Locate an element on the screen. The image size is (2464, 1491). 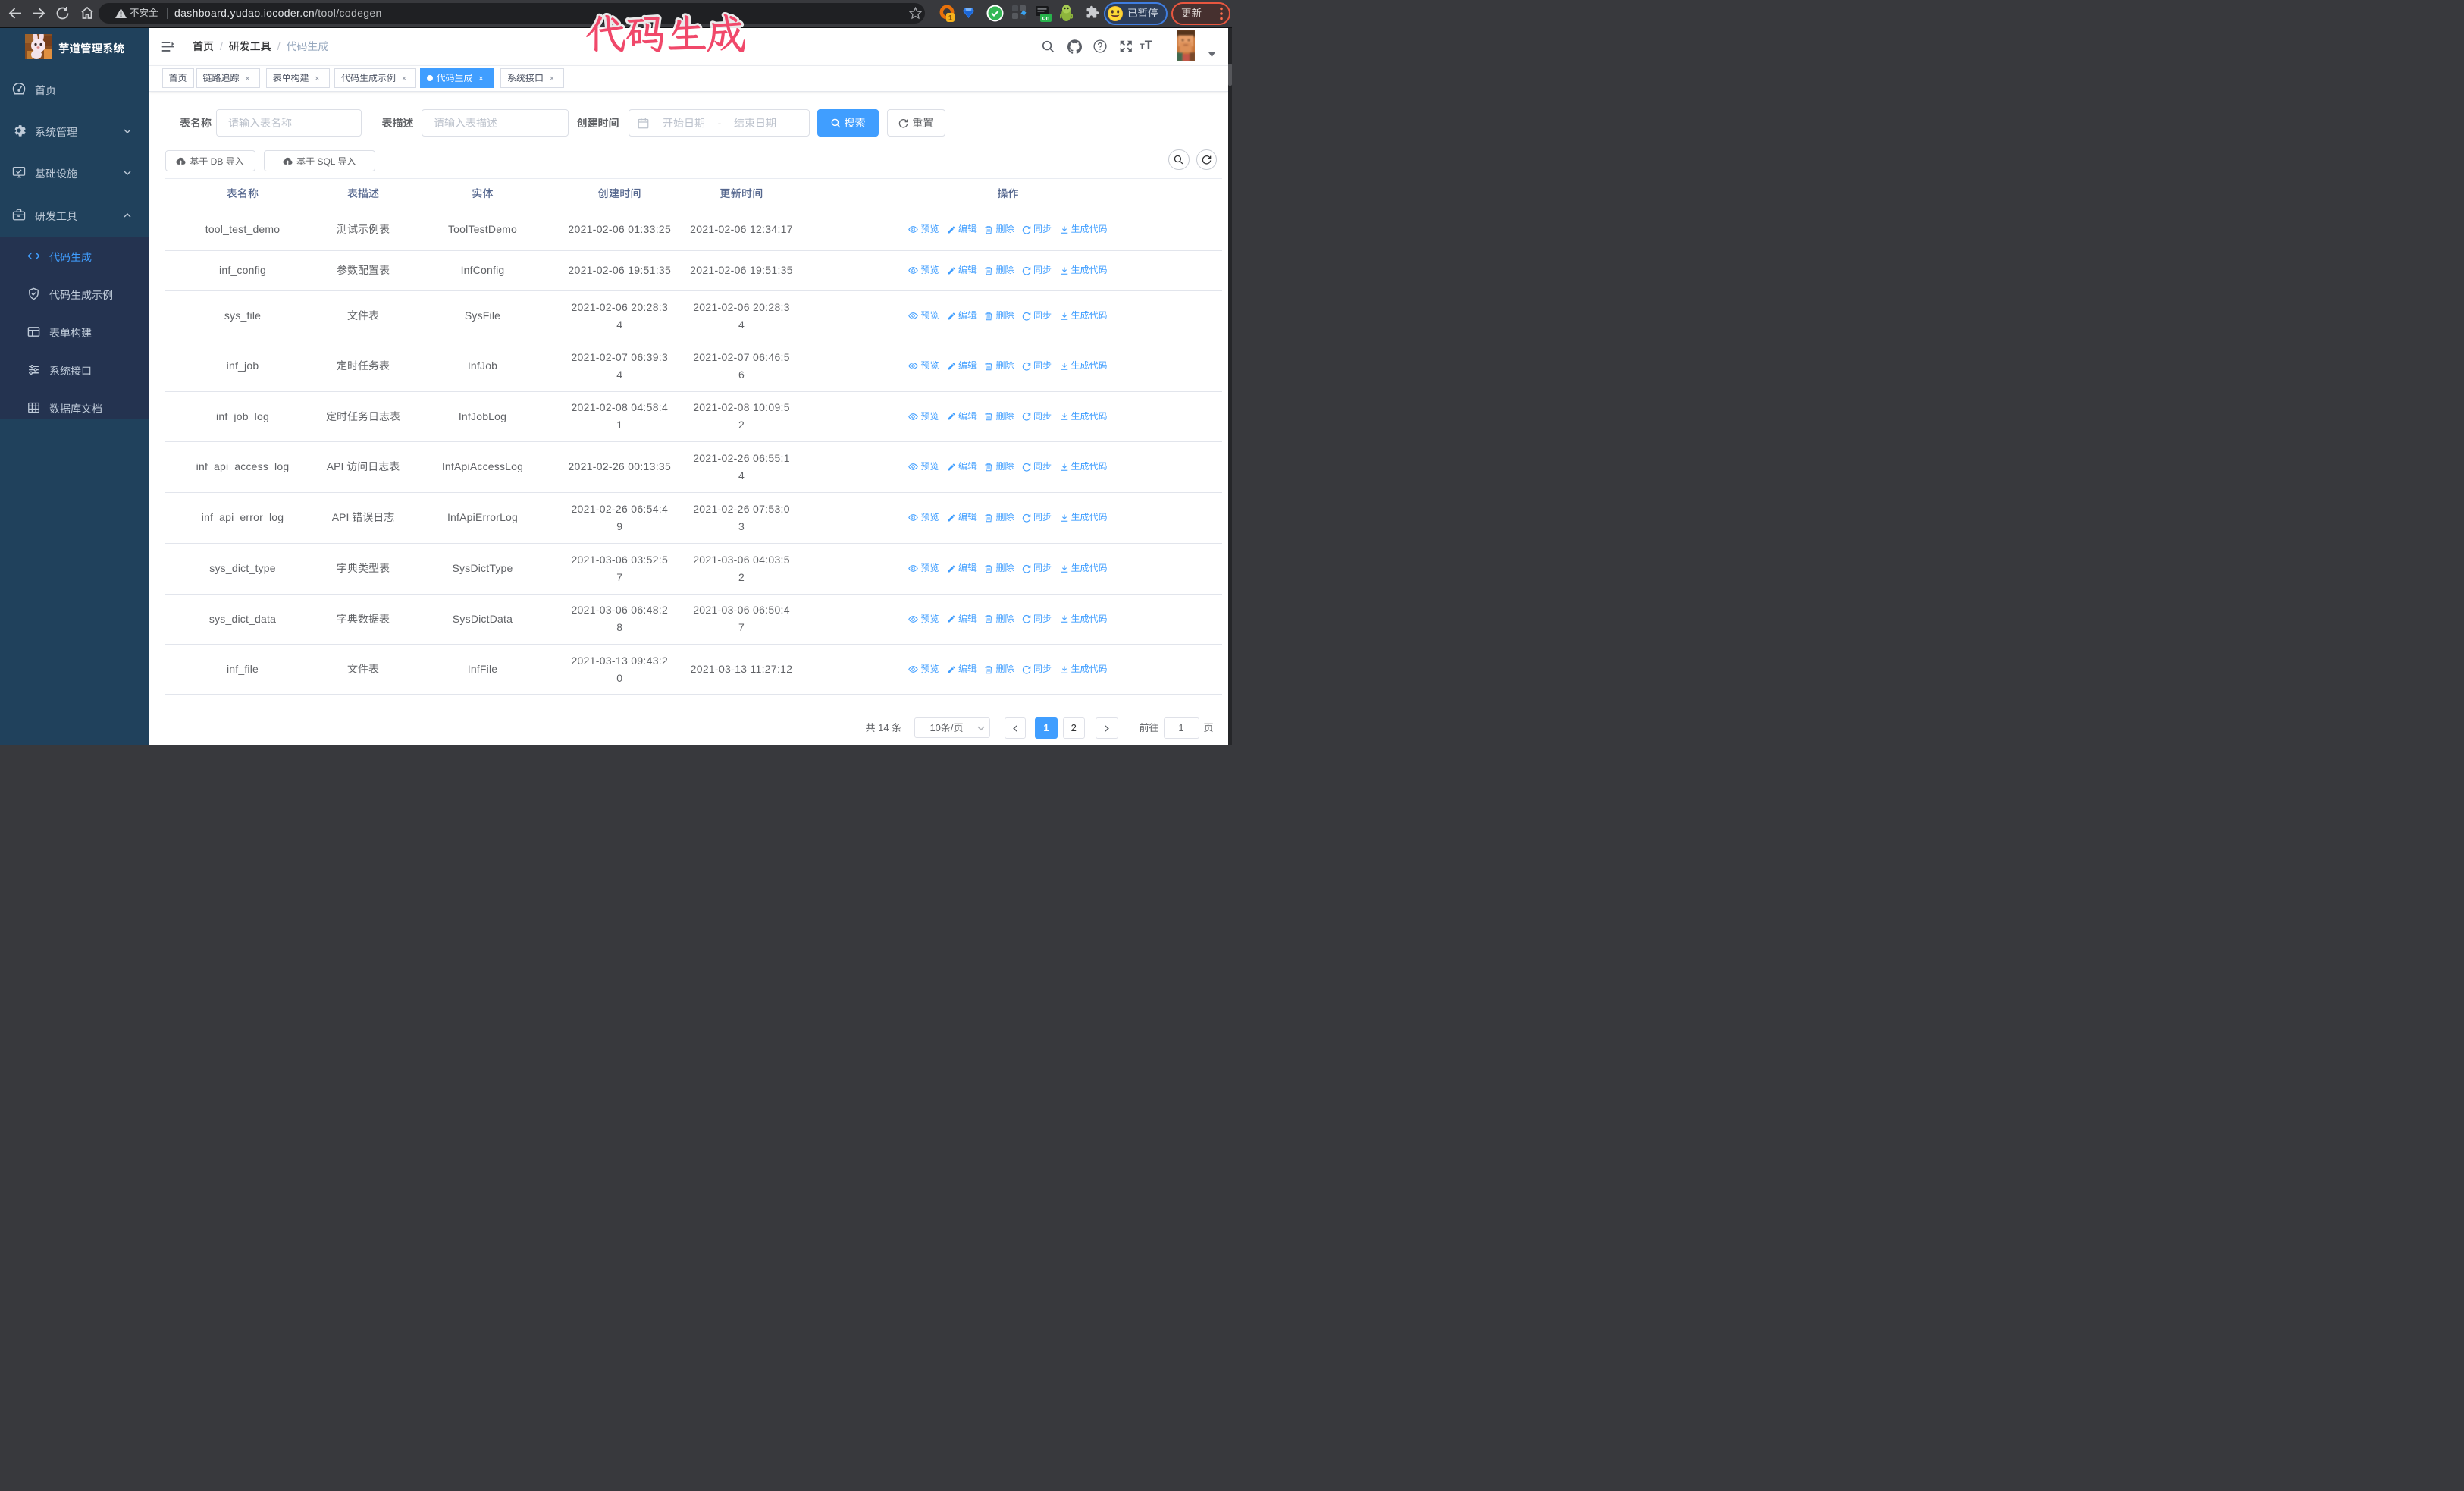
svg-text: 1 is located at coordinates (950, 18).